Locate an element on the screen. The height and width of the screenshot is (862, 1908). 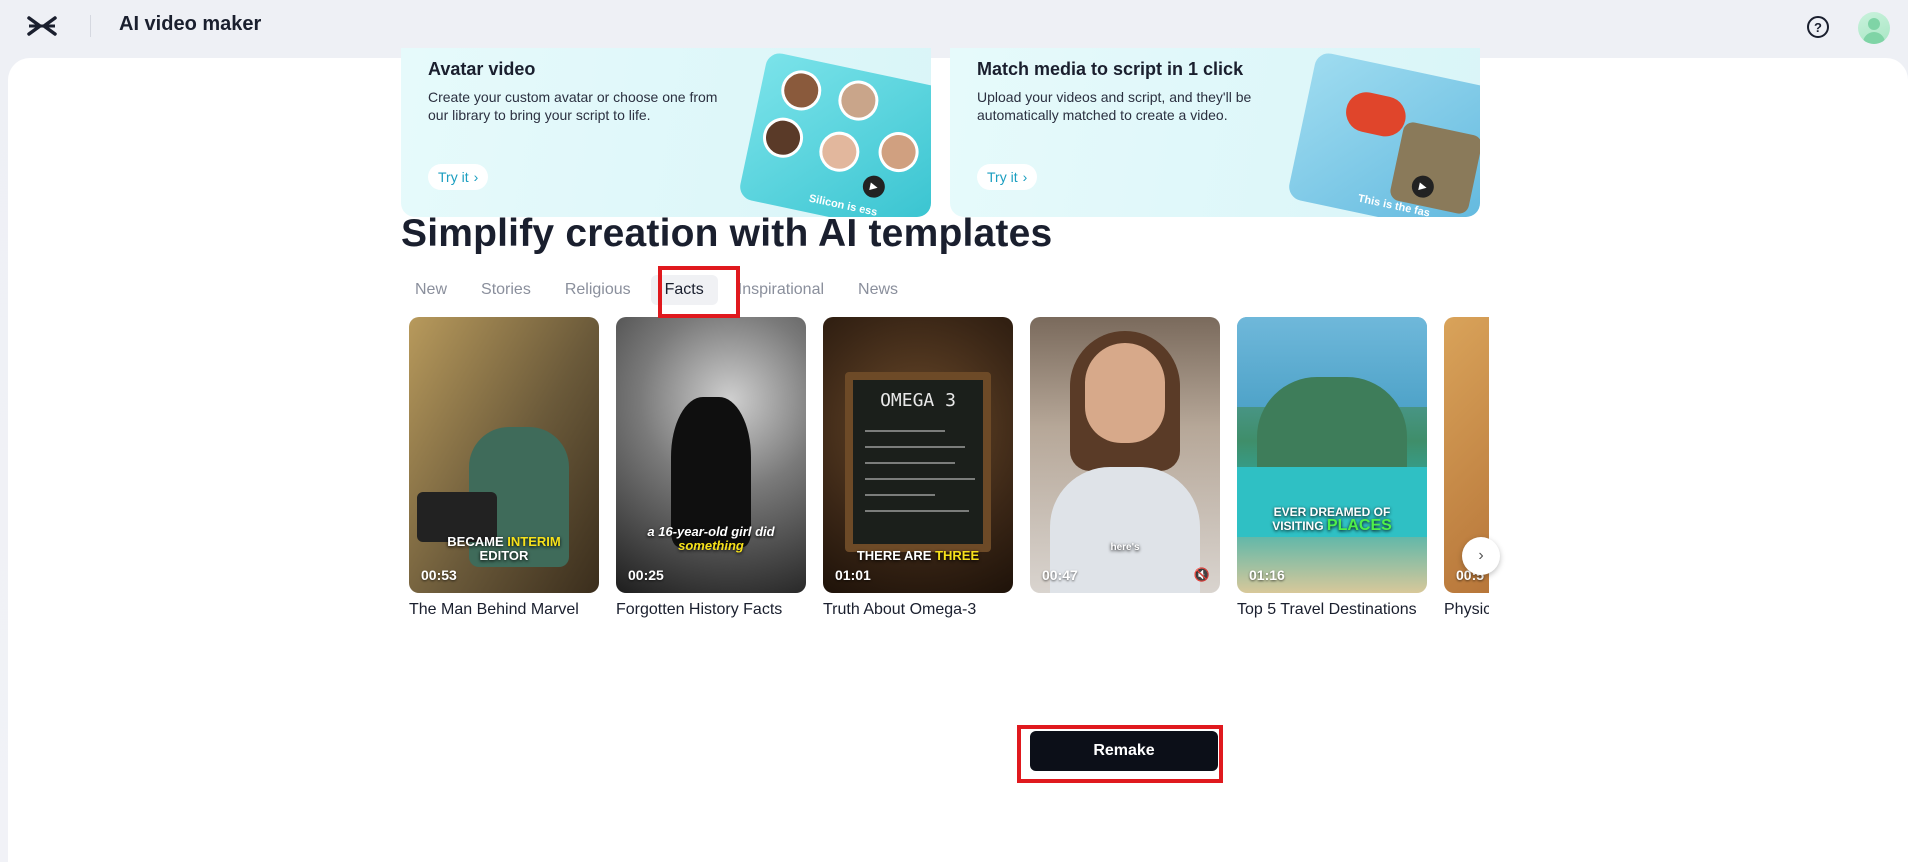
tab-news: News is located at coordinates (878, 290).